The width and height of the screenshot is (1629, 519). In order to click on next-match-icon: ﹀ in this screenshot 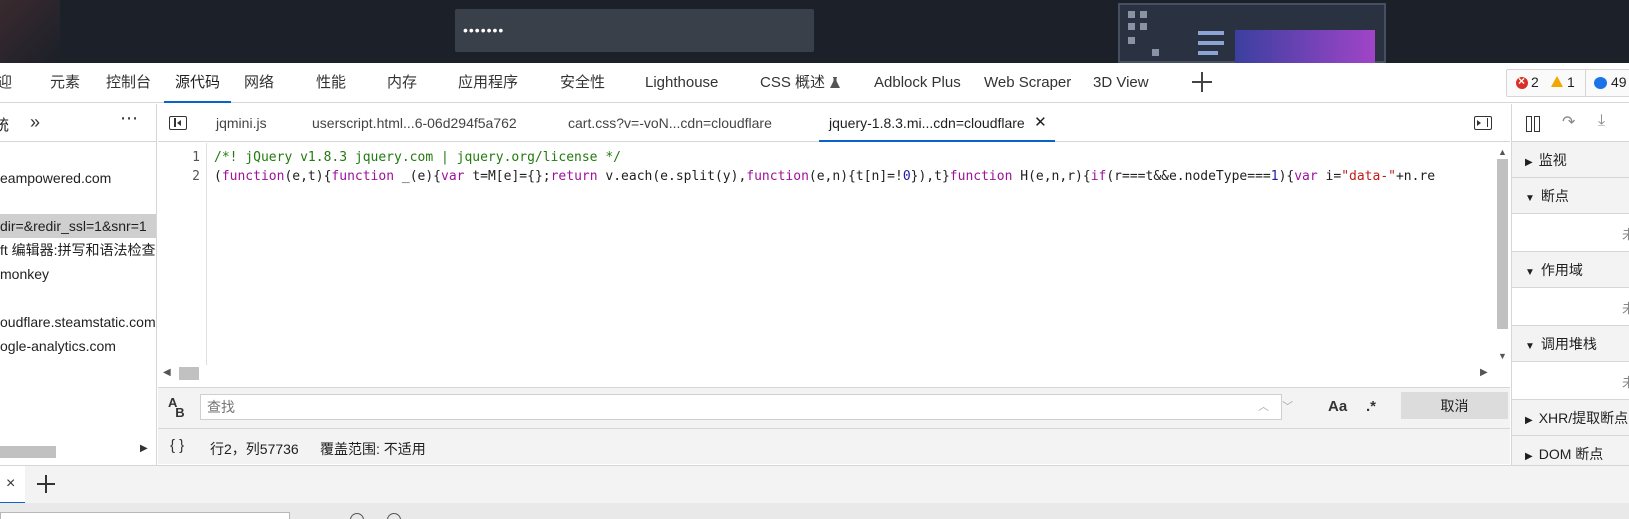, I will do `click(1287, 406)`.